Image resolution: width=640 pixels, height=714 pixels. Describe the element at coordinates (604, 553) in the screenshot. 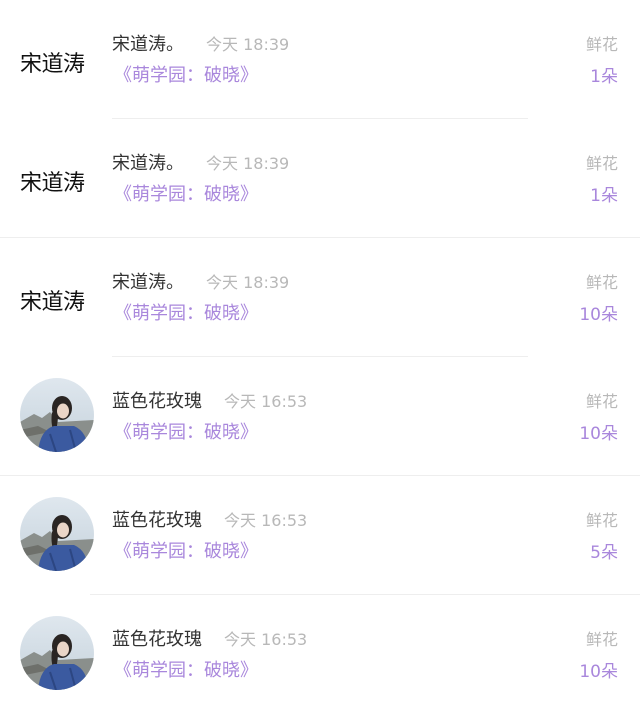

I see `gift-count: 5朵` at that location.